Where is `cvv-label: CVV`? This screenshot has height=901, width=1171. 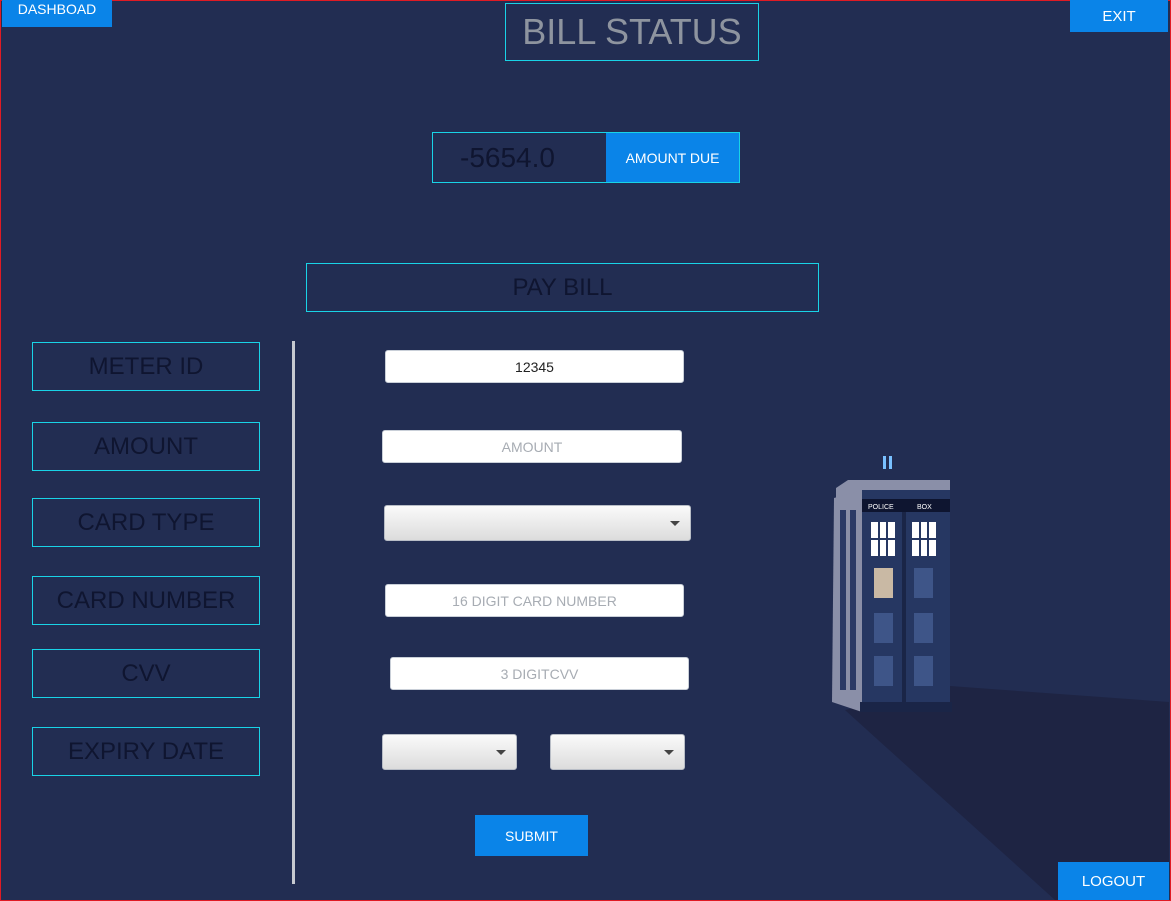
cvv-label: CVV is located at coordinates (146, 673).